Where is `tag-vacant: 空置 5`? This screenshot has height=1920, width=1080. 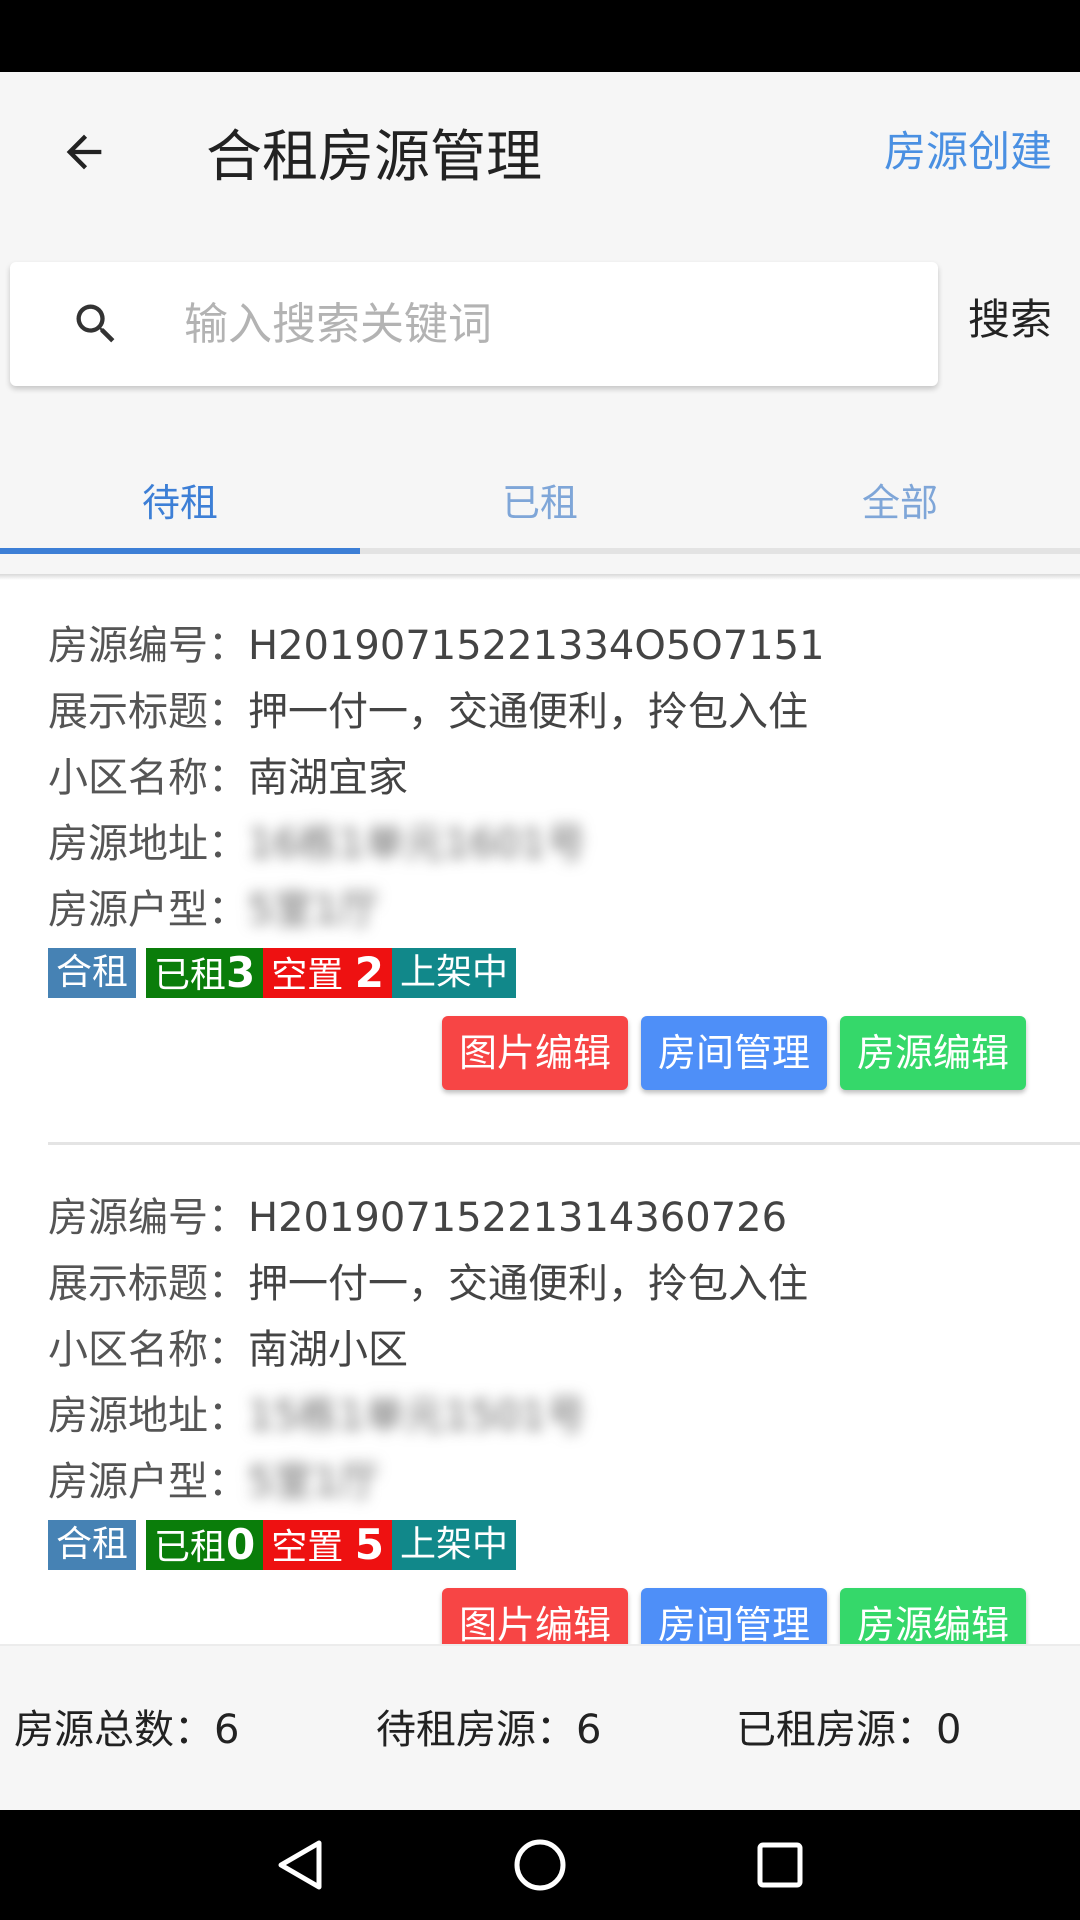 tag-vacant: 空置 5 is located at coordinates (327, 1545).